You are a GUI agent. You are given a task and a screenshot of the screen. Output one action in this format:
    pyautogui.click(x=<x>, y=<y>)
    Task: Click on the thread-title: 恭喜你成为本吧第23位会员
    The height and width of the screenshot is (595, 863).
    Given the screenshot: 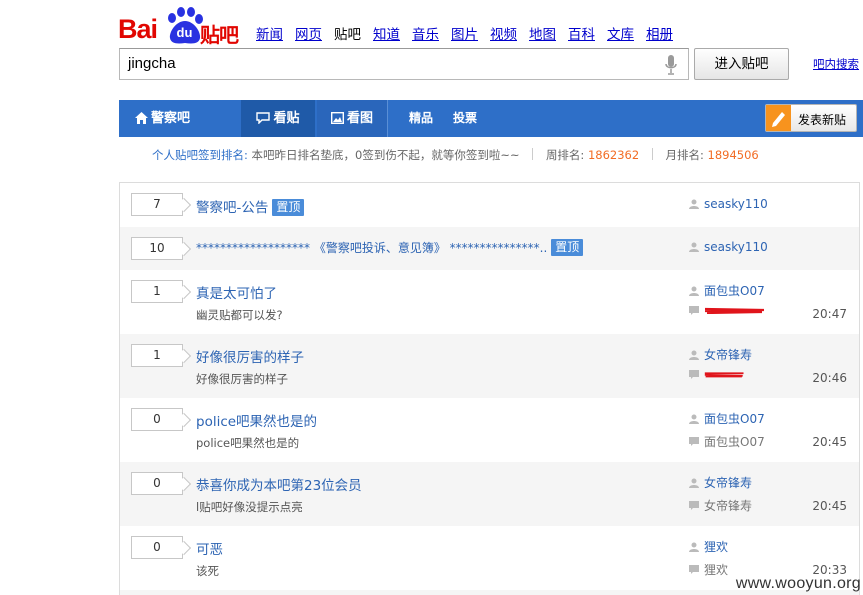 What is the action you would take?
    pyautogui.click(x=279, y=484)
    